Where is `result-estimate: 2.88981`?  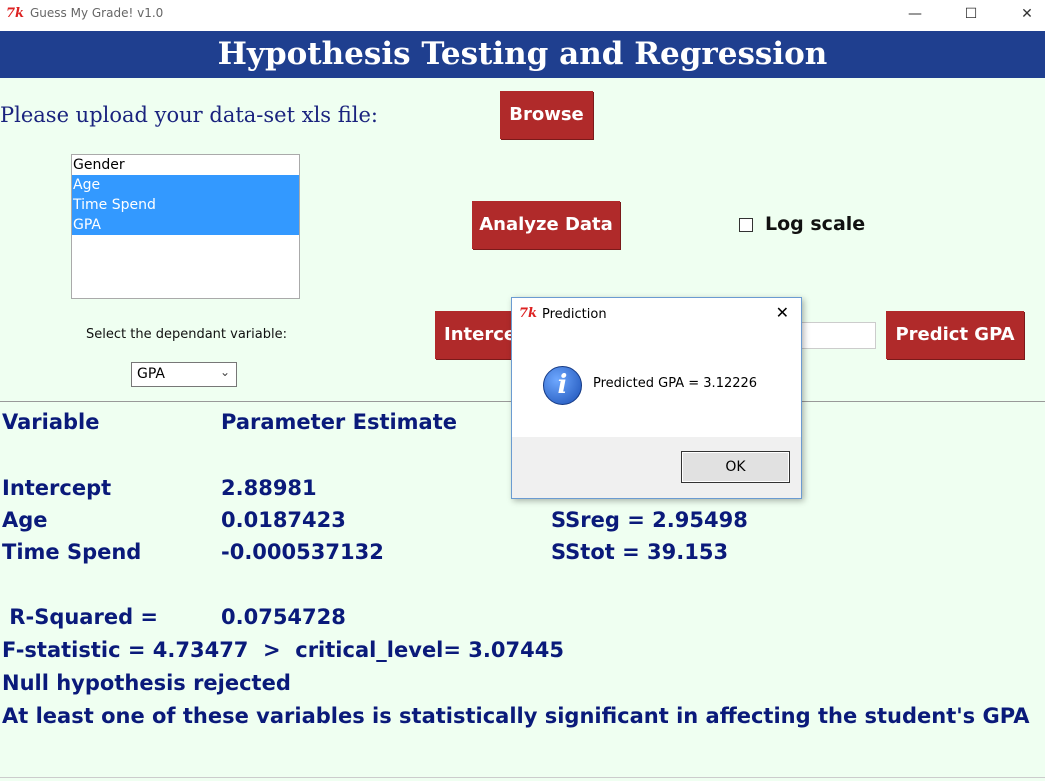
result-estimate: 2.88981 is located at coordinates (269, 488).